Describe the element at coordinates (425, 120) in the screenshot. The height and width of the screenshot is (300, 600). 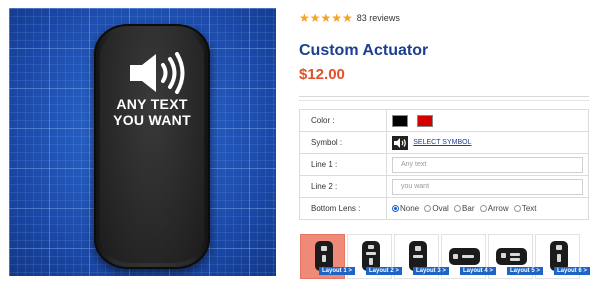
I see `color-swatch-red` at that location.